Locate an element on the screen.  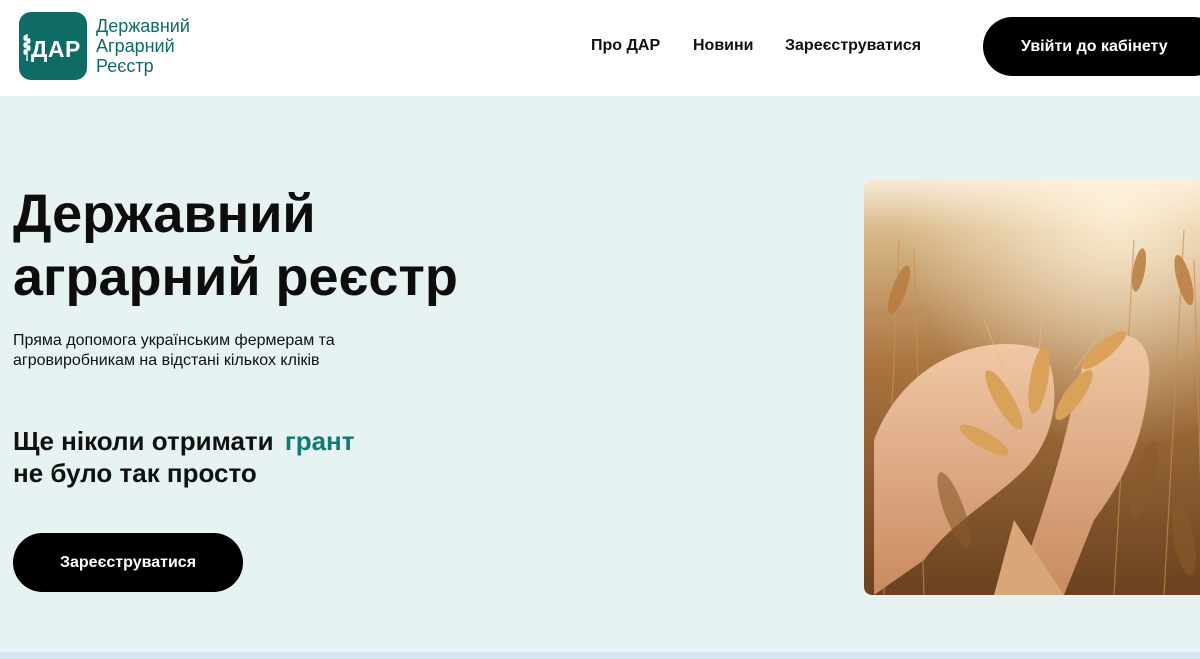
logo-text: Державний Аграрний Реєстр is located at coordinates (143, 46).